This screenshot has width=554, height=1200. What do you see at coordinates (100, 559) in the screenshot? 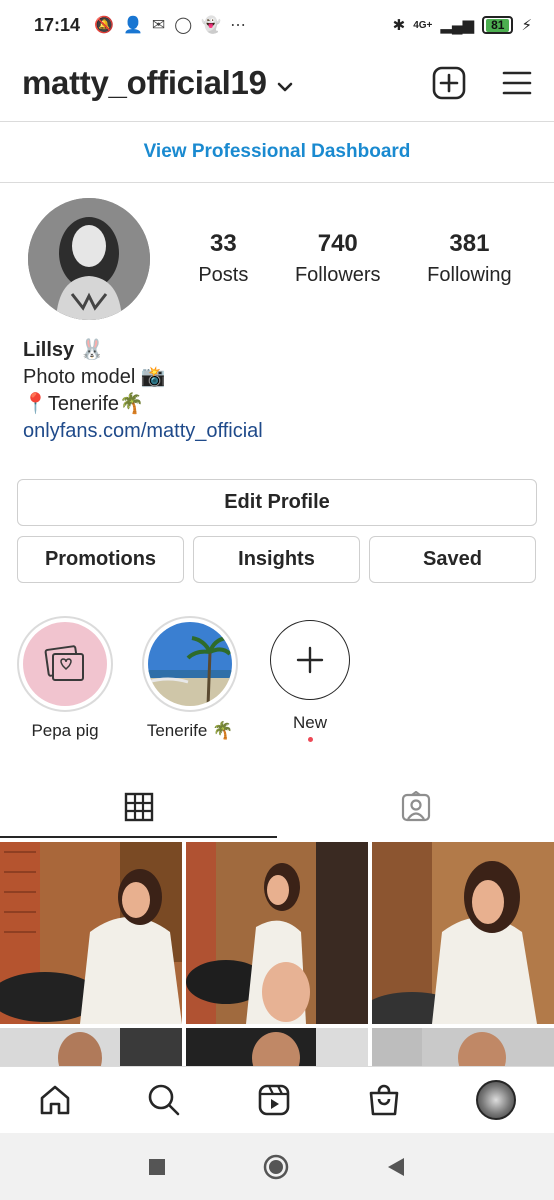
I see `promotions-button: Promotions` at bounding box center [100, 559].